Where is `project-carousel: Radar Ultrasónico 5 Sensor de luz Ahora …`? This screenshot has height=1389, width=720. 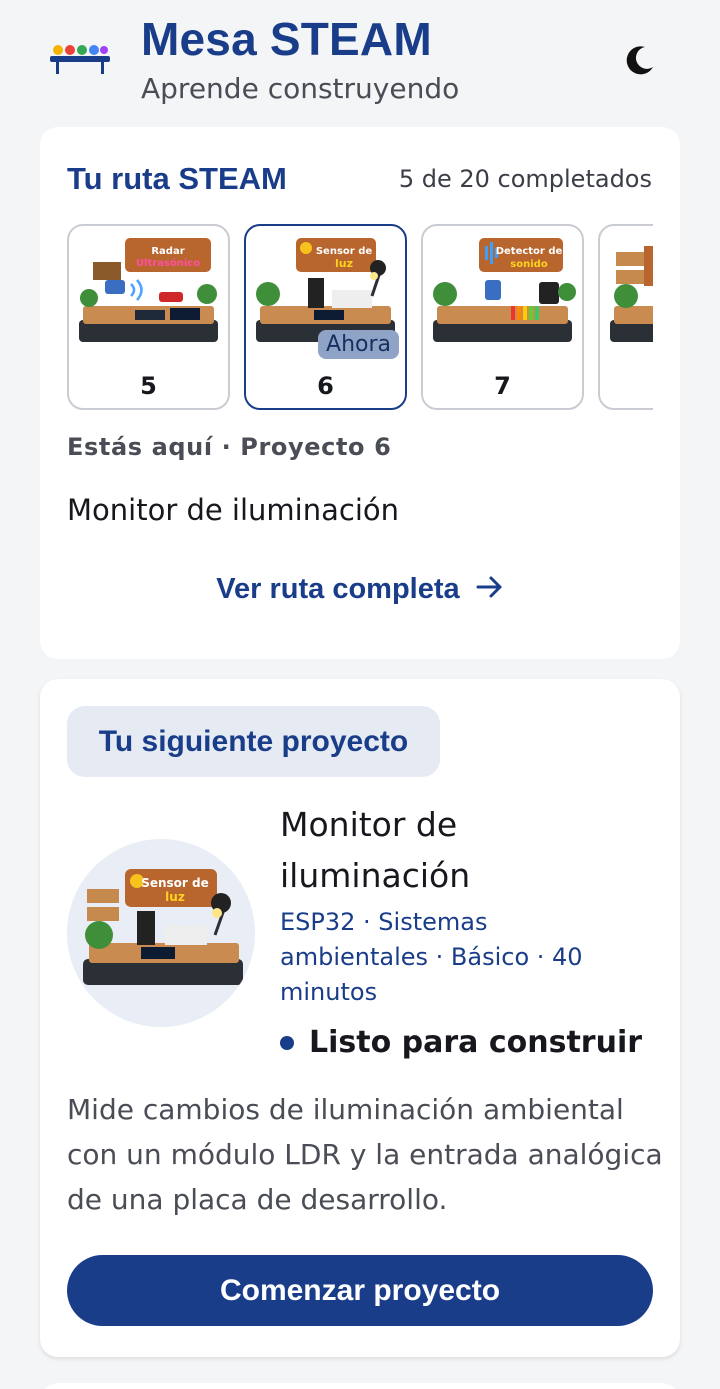 project-carousel: Radar Ultrasónico 5 Sensor de luz Ahora … is located at coordinates (360, 318).